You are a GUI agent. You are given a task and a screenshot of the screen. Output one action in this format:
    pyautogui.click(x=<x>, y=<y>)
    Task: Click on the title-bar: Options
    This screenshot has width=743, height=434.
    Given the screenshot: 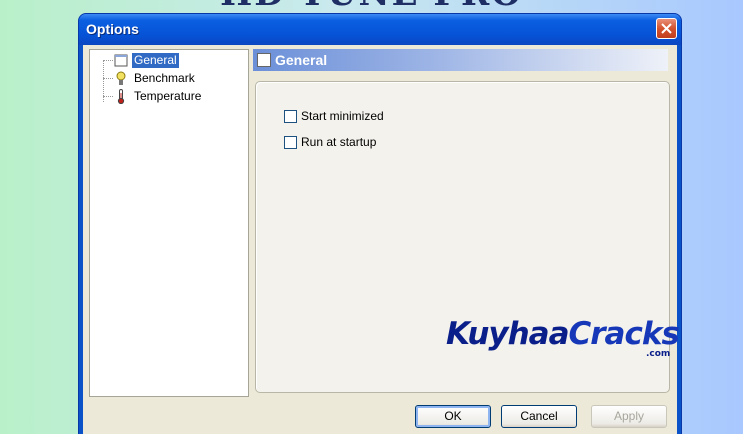 What is the action you would take?
    pyautogui.click(x=380, y=29)
    